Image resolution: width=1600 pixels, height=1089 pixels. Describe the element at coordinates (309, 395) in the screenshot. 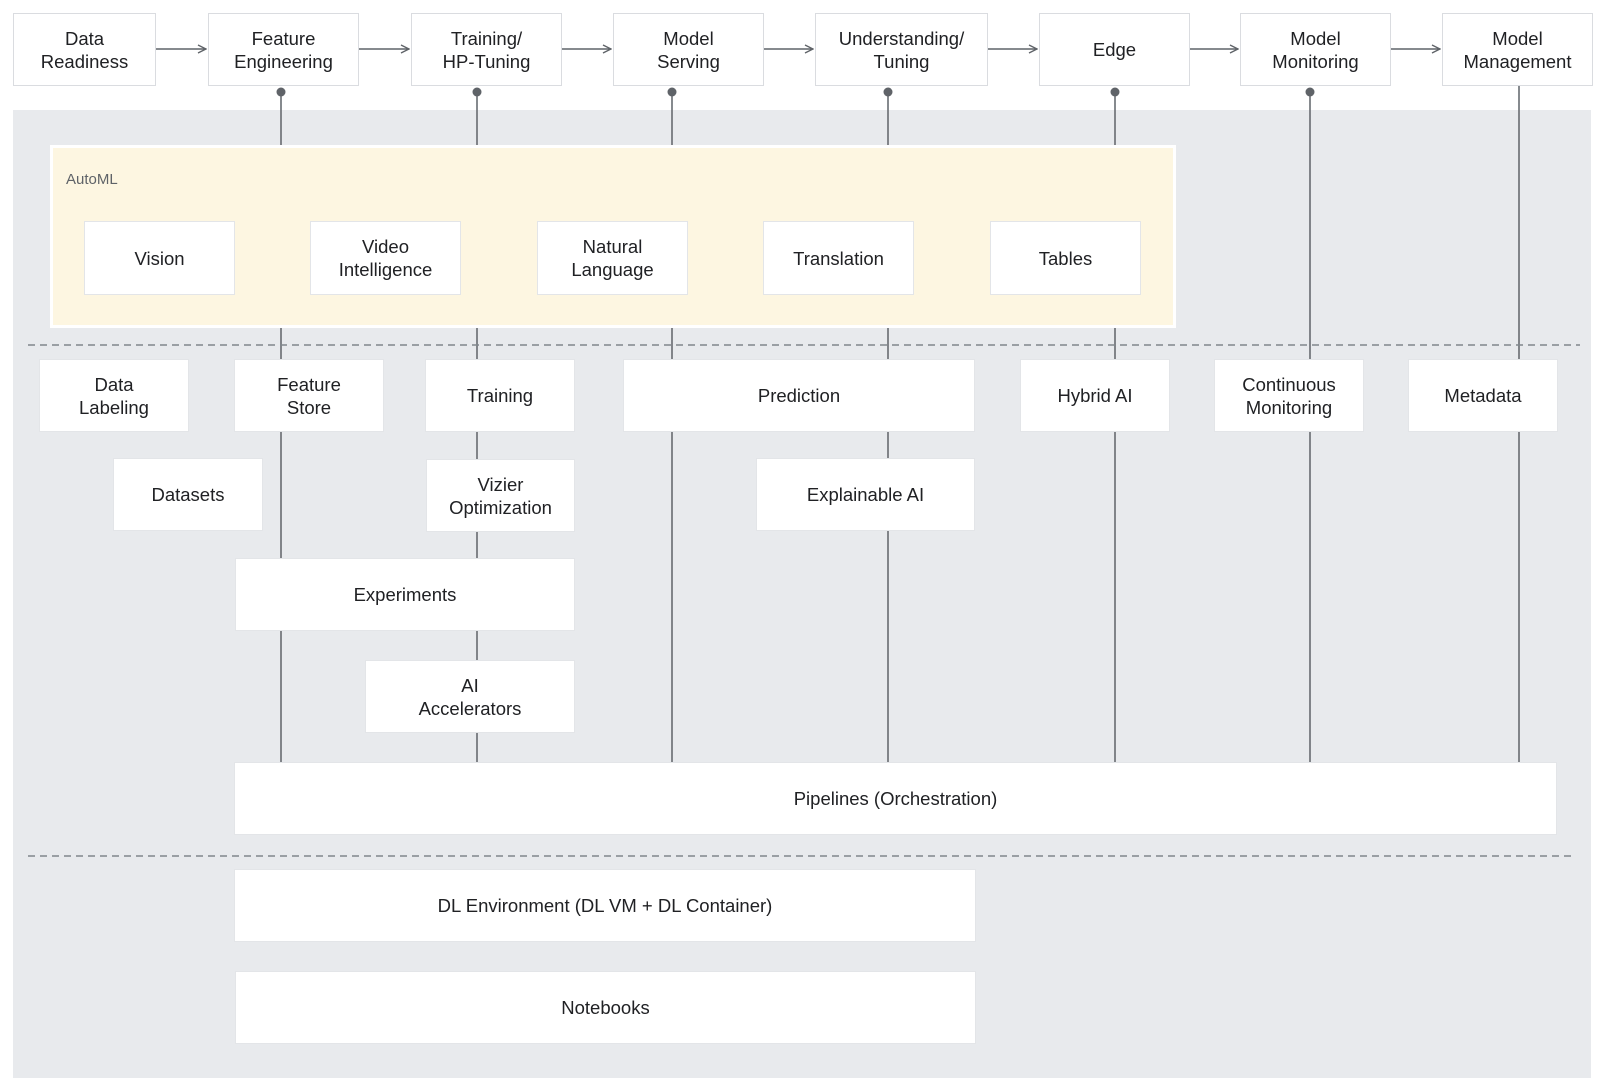

I see `platform-feature-store: Feature Store` at that location.